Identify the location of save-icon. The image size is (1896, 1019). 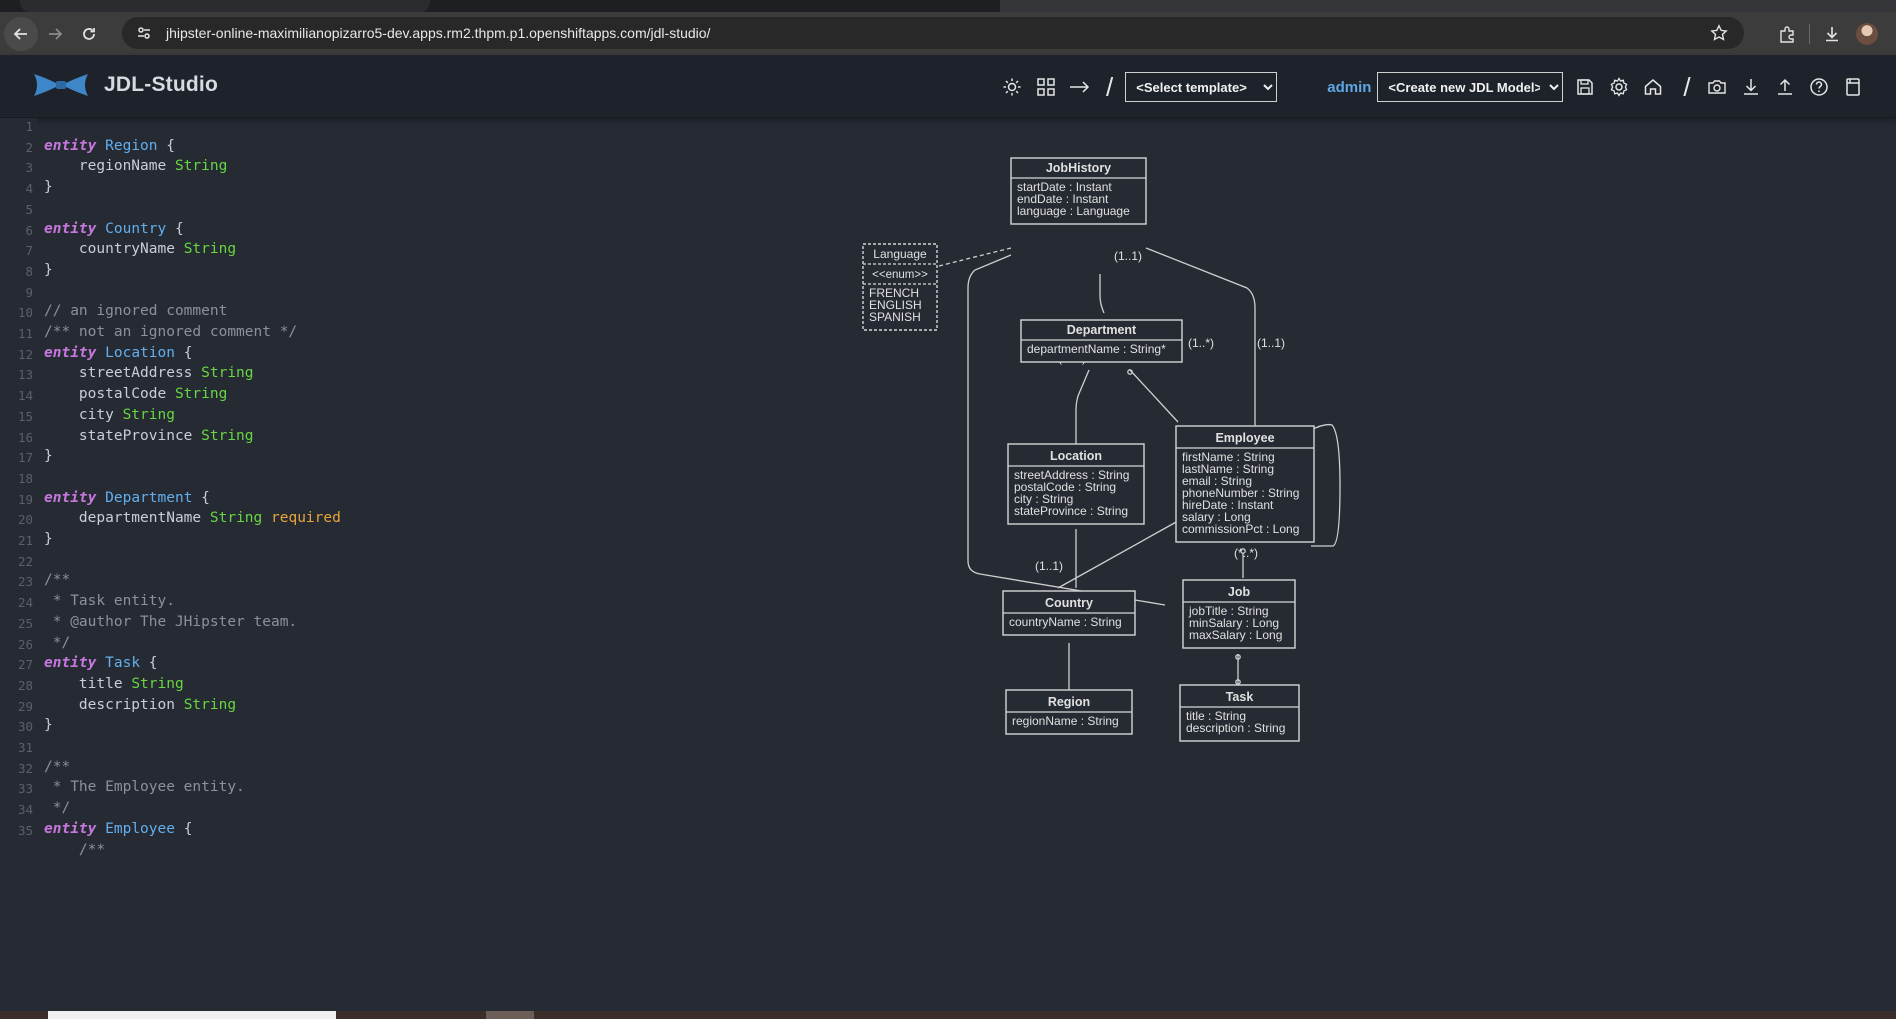
(1585, 87).